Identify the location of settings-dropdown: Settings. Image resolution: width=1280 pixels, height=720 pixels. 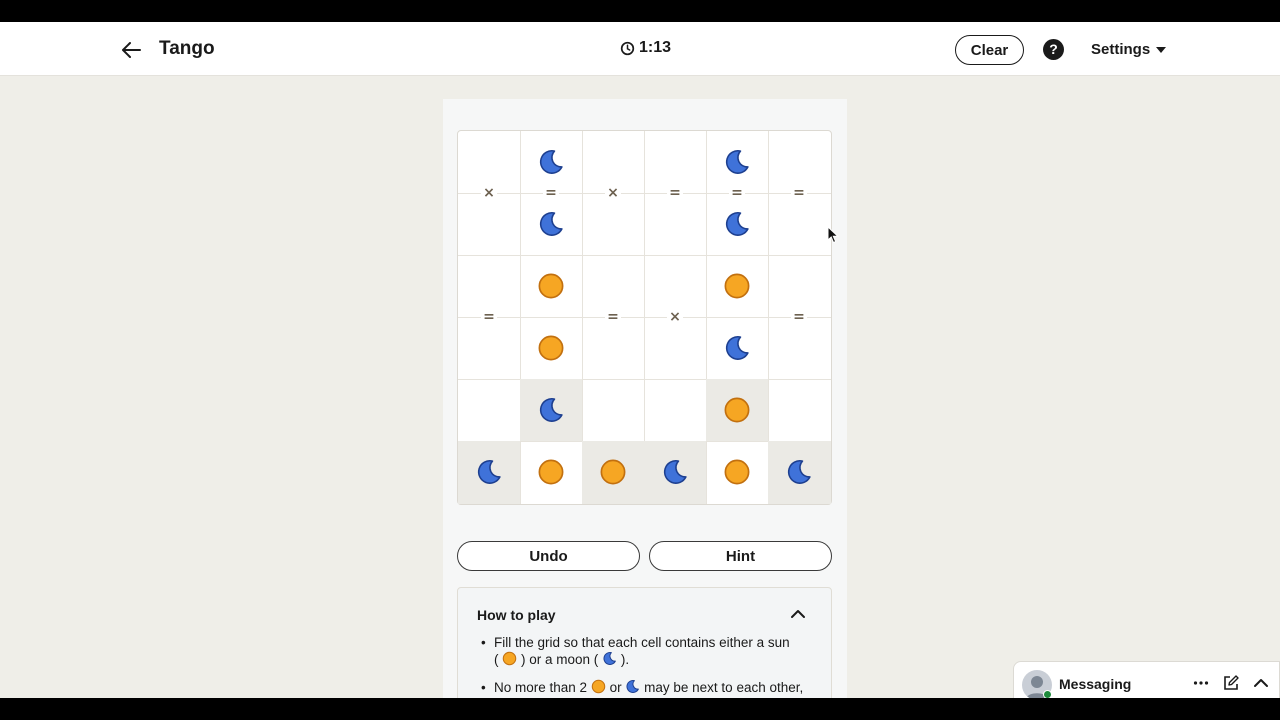
(1129, 49).